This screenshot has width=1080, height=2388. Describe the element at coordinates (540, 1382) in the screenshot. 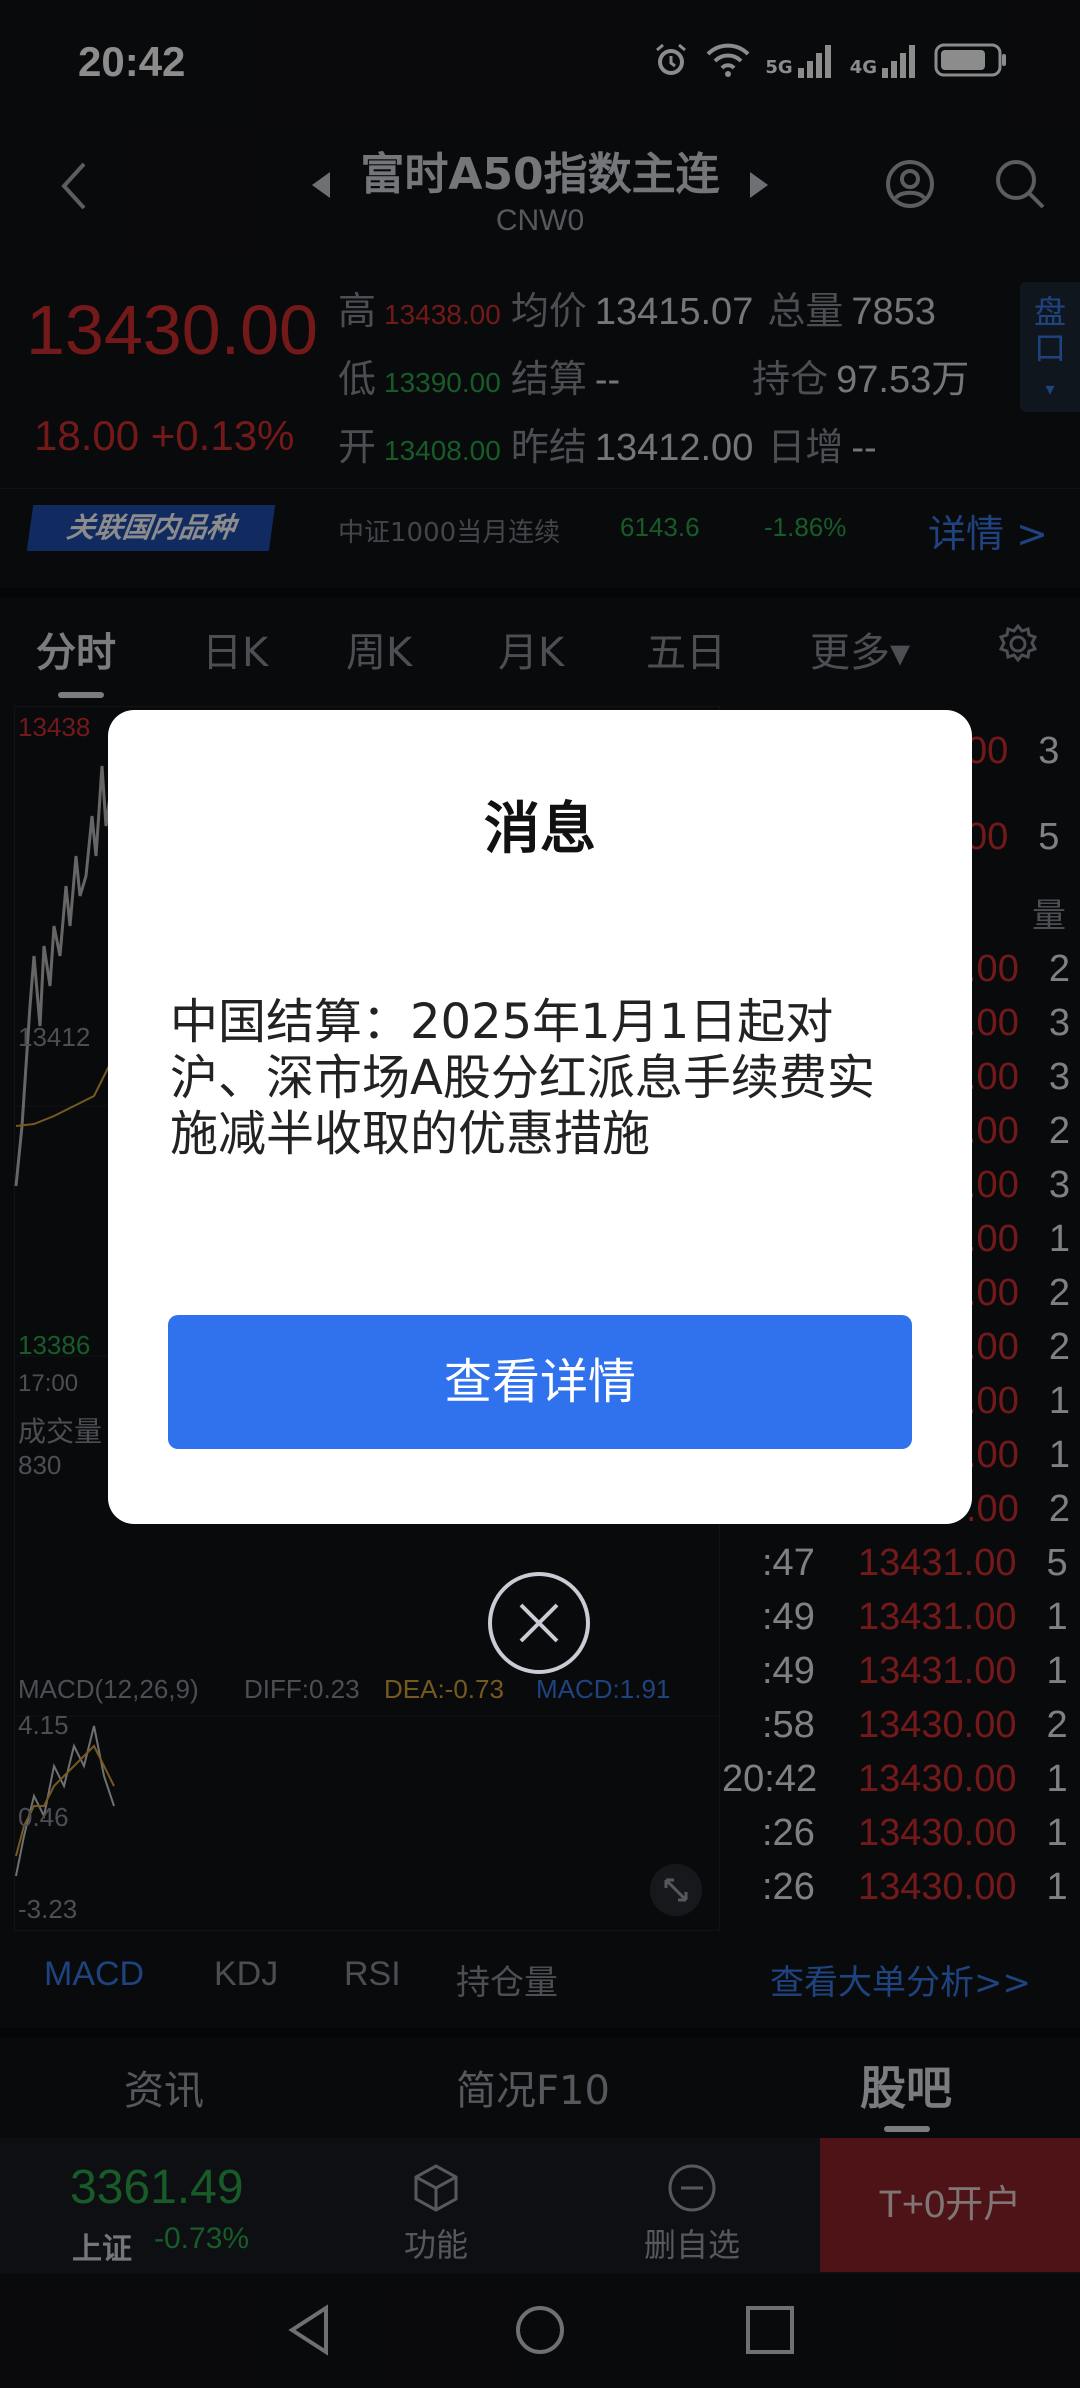

I see `view-details-button: 查看详情` at that location.